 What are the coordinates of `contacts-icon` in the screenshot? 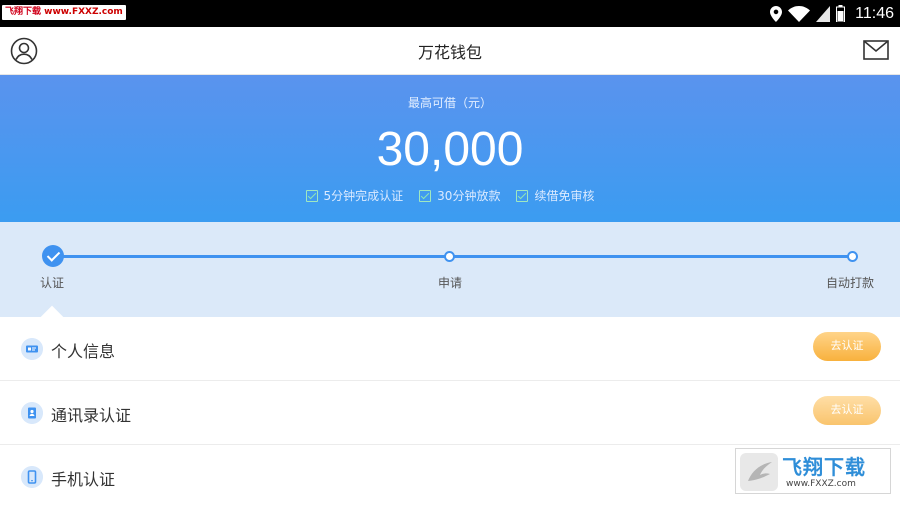 It's located at (32, 413).